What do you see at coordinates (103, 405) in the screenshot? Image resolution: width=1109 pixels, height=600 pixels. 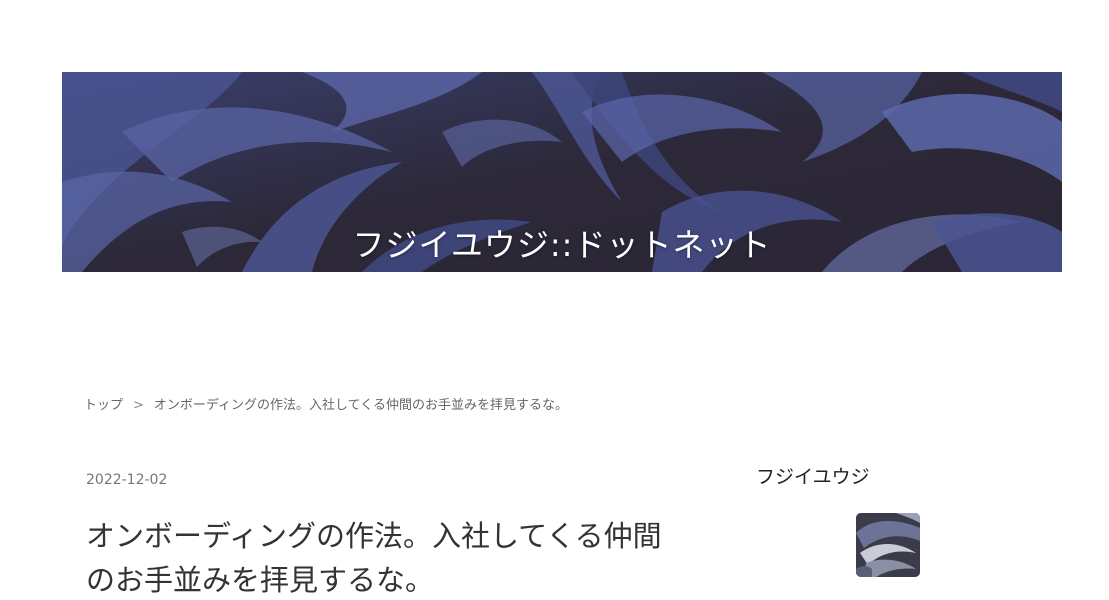 I see `breadcrumb-home-link: トップ` at bounding box center [103, 405].